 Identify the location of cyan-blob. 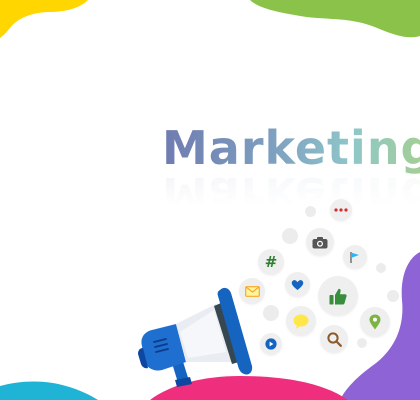
(49, 390).